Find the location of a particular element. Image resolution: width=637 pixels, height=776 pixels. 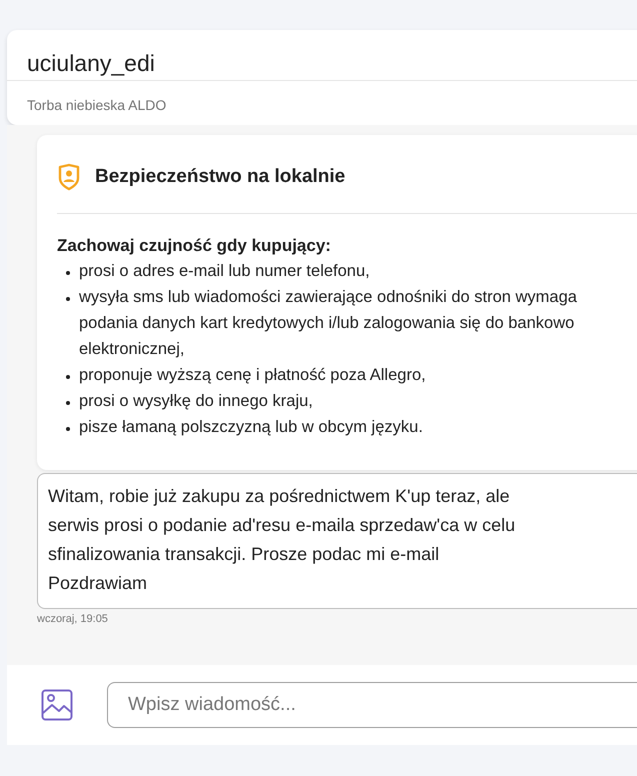

message-time: wczoraj, 19:05 is located at coordinates (72, 619).